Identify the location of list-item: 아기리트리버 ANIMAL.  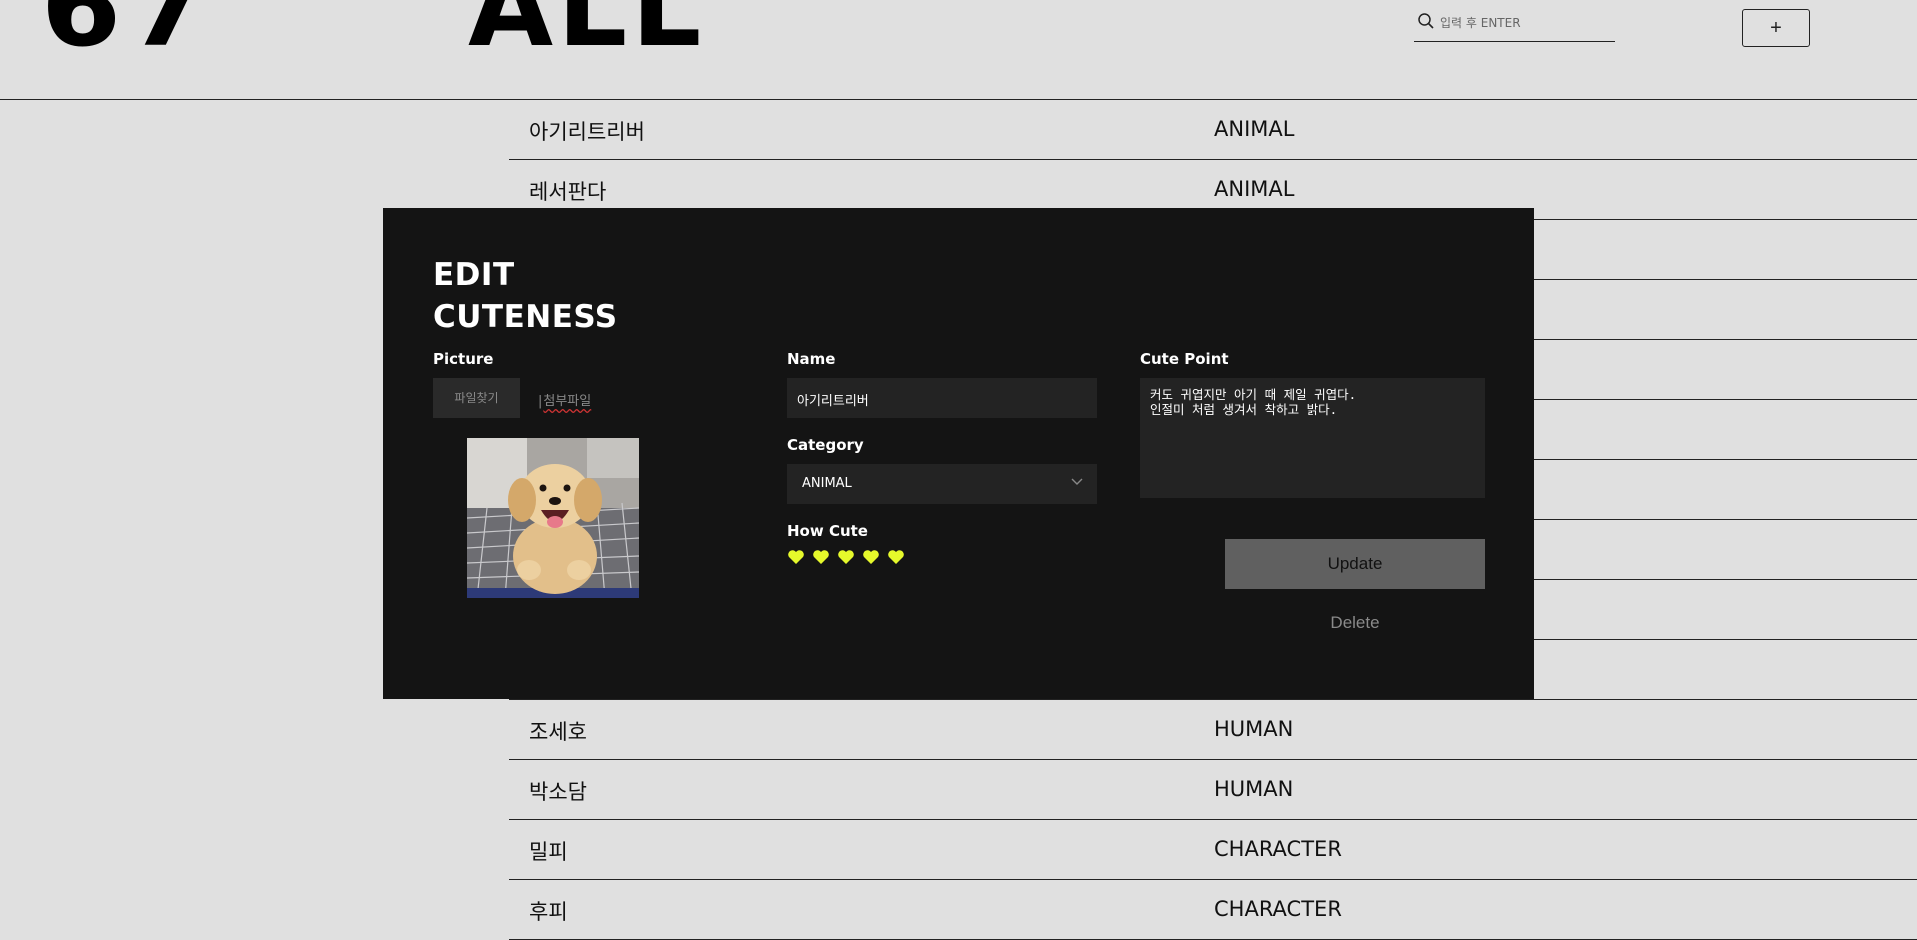
(1213, 130).